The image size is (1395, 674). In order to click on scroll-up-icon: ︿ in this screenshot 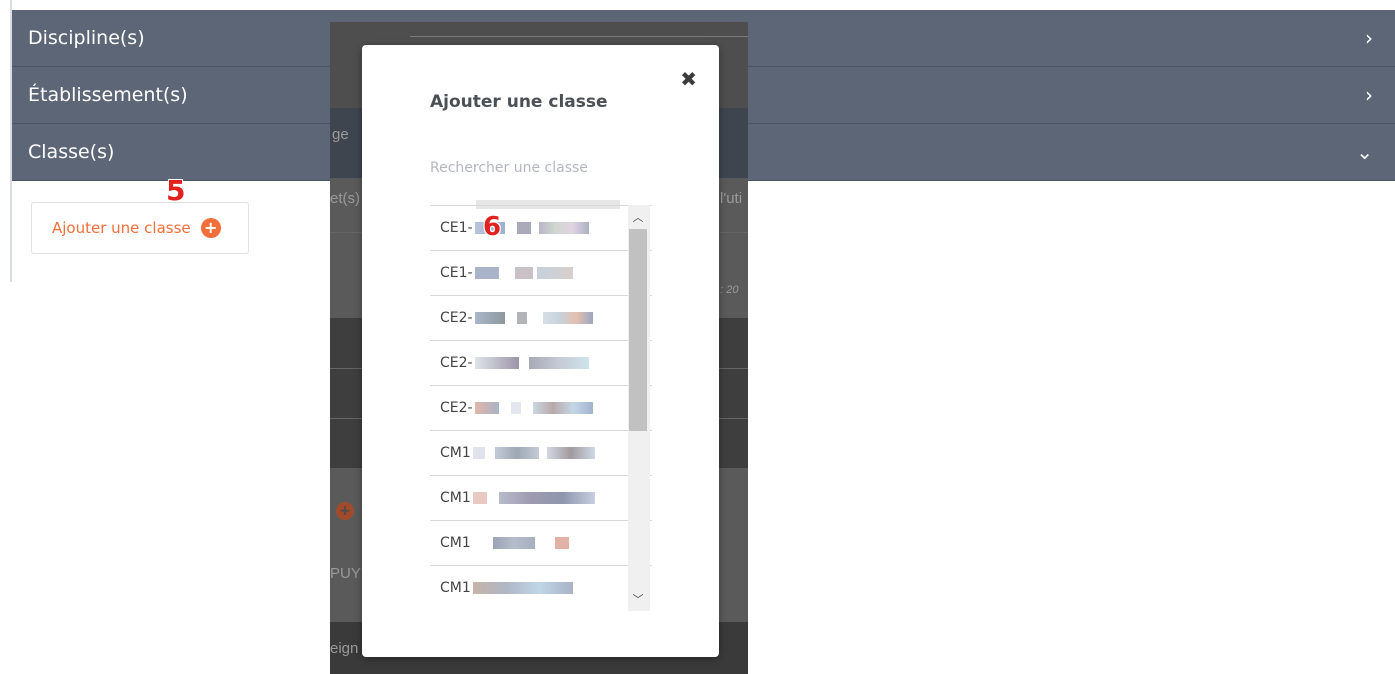, I will do `click(638, 217)`.